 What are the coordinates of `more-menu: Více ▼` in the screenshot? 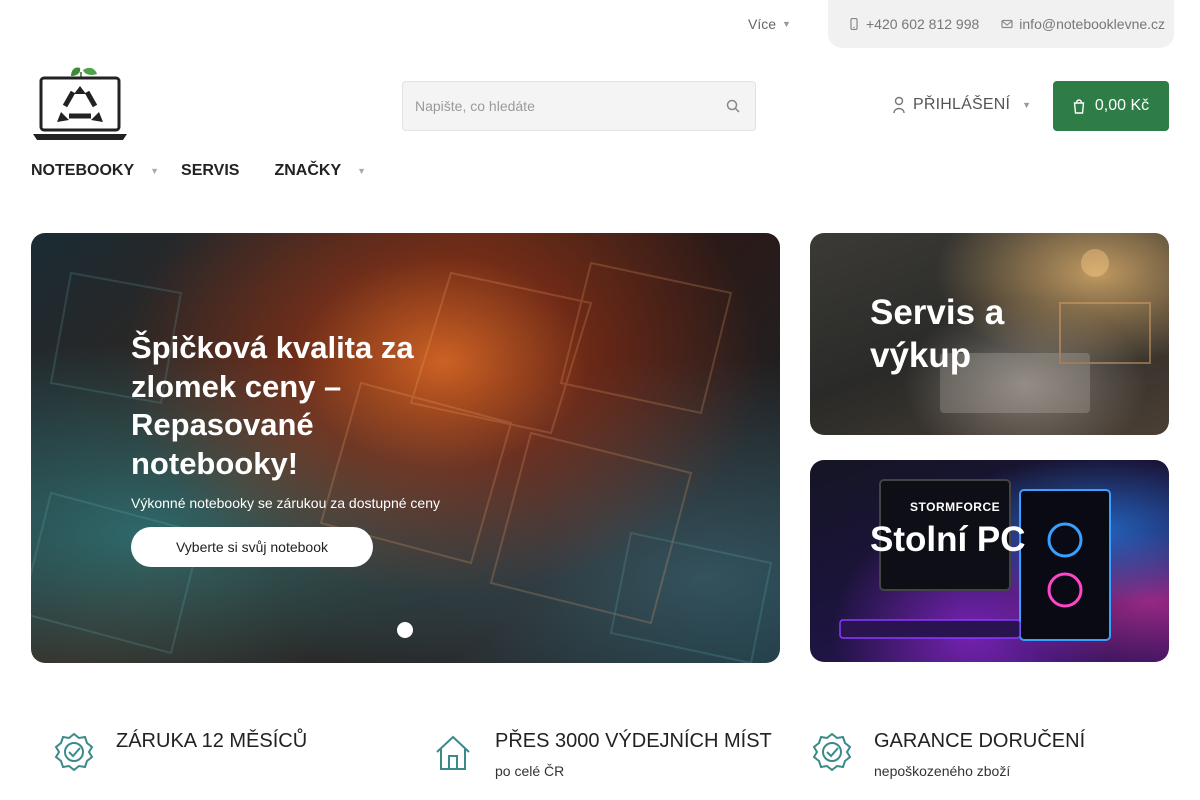 It's located at (769, 24).